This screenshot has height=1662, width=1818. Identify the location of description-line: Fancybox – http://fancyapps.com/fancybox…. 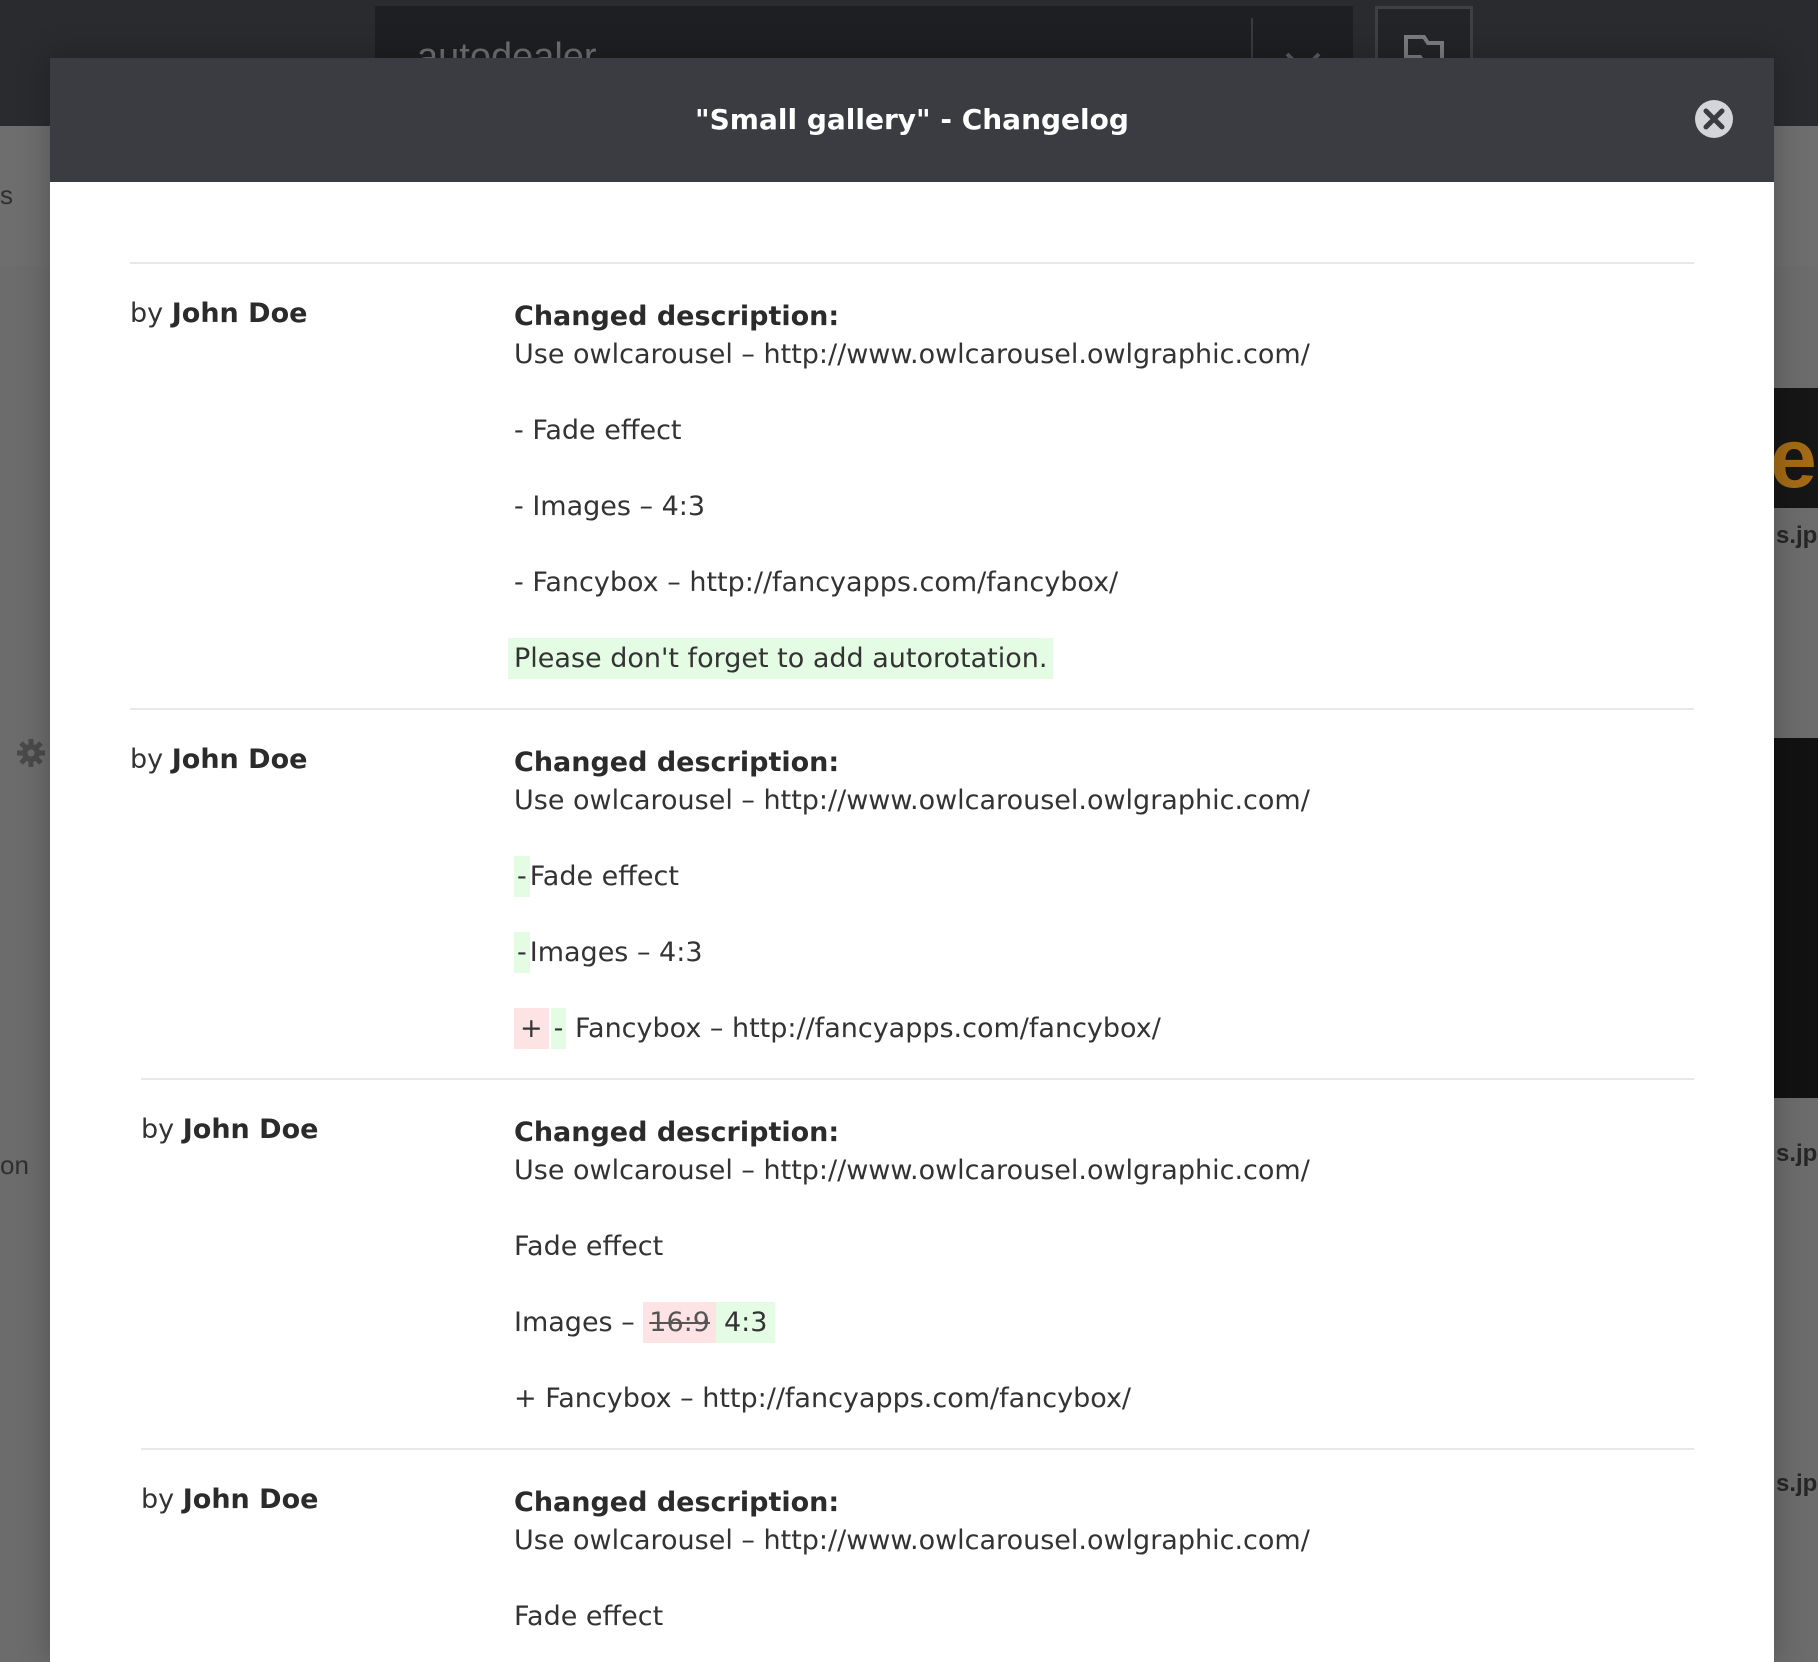
(867, 1028).